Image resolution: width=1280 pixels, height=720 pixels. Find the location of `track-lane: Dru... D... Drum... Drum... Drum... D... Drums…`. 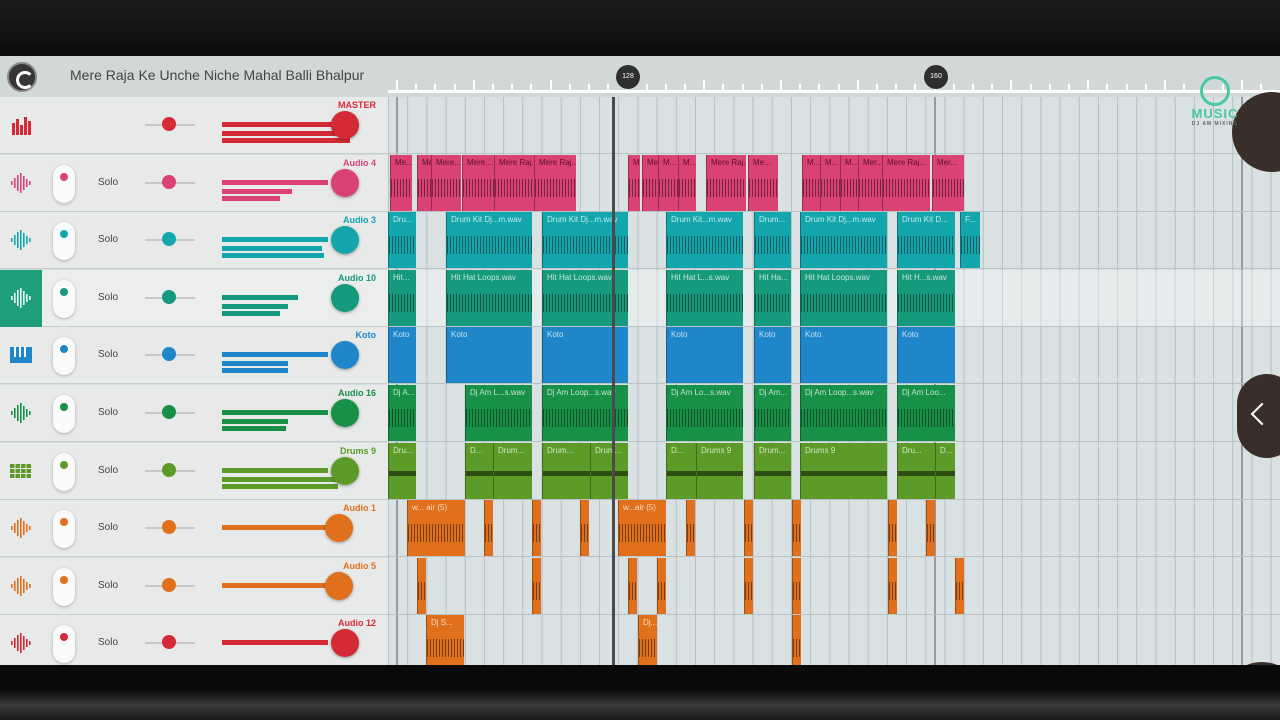

track-lane: Dru... D... Drum... Drum... Drum... D... Drums… is located at coordinates (834, 471).